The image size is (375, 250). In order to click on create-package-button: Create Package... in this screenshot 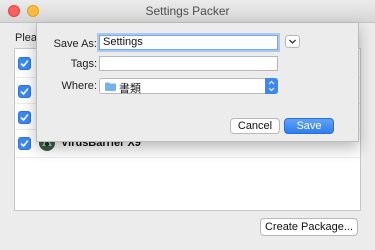, I will do `click(309, 227)`.